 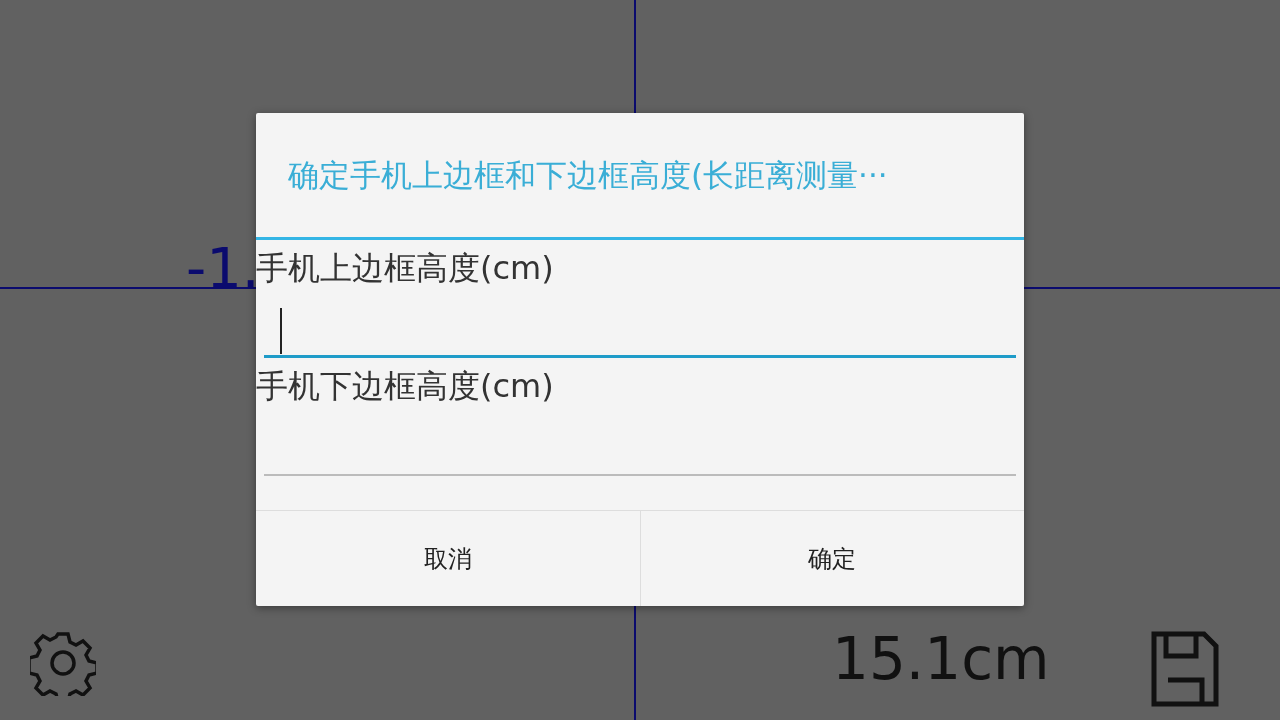 What do you see at coordinates (831, 558) in the screenshot?
I see `dialog-button: 确定` at bounding box center [831, 558].